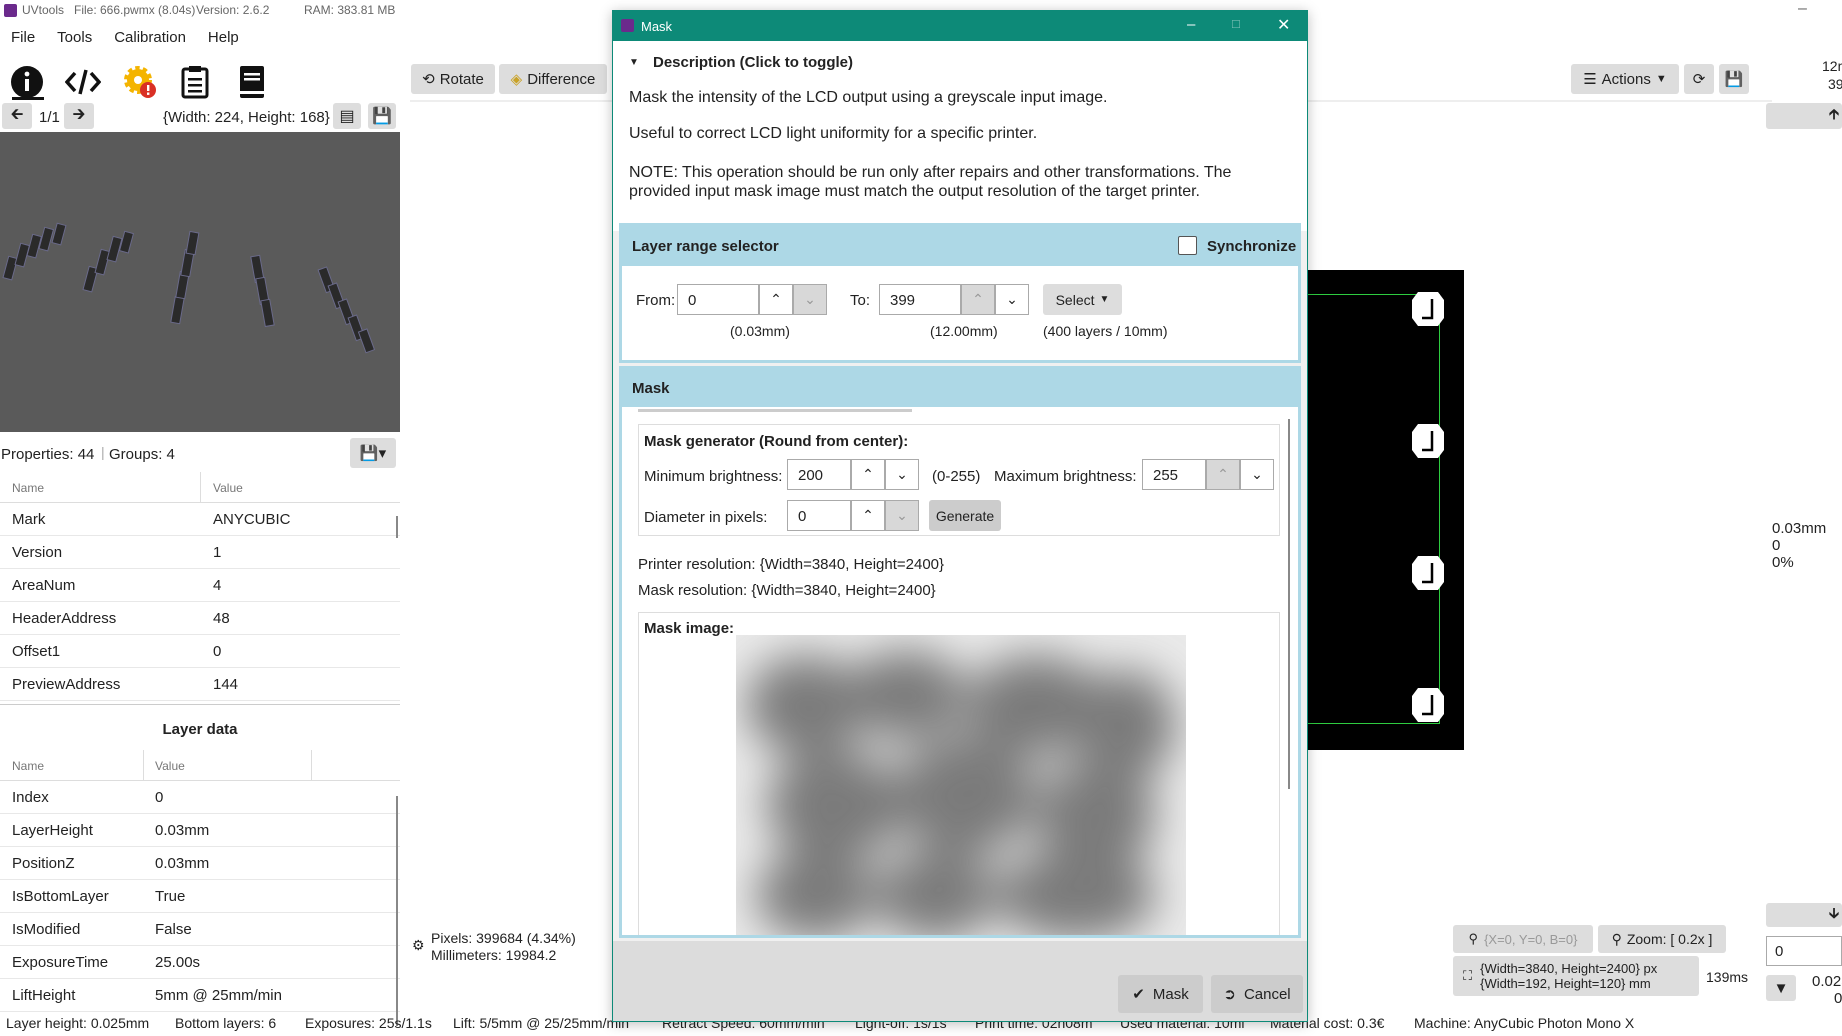 The image size is (1842, 1036). What do you see at coordinates (223, 37) in the screenshot?
I see `menu-help: Help` at bounding box center [223, 37].